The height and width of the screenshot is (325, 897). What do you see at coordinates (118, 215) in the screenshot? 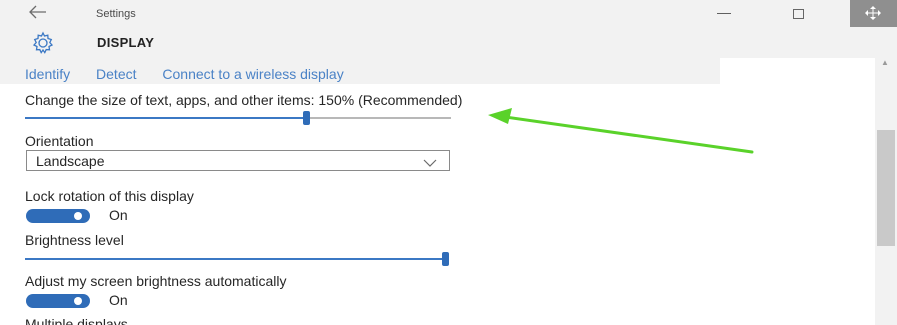
I see `lock-rotation-state: On` at bounding box center [118, 215].